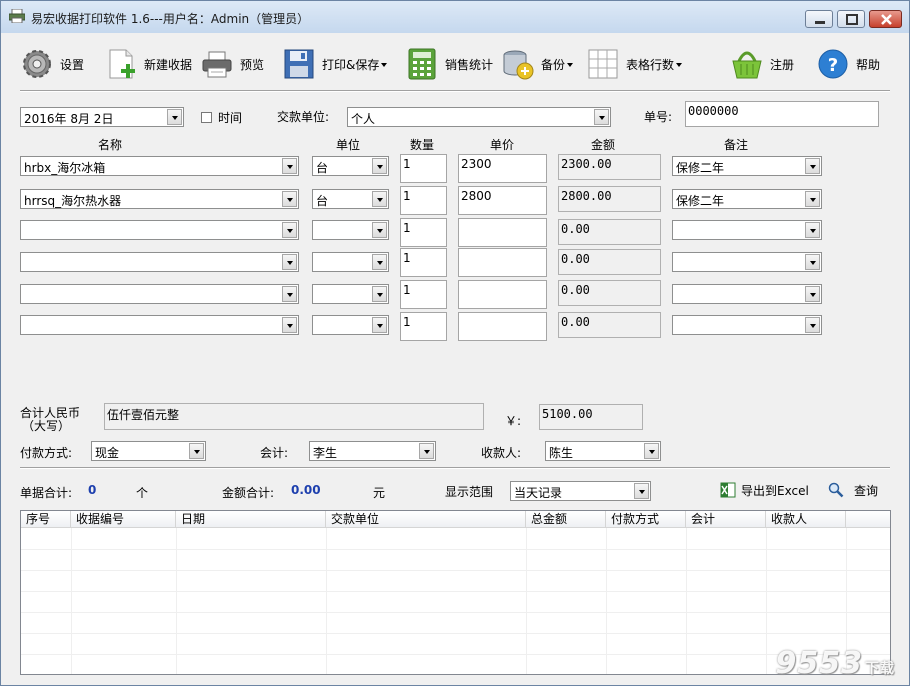  Describe the element at coordinates (232, 64) in the screenshot. I see `preview-button: 预览` at that location.